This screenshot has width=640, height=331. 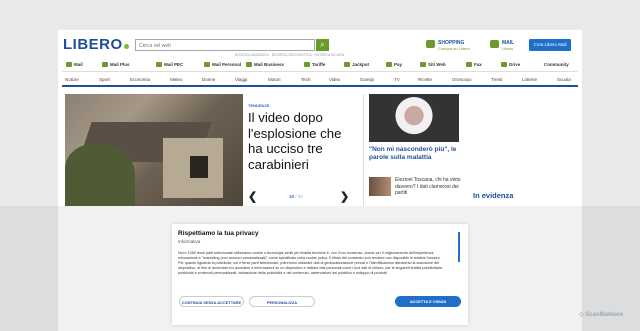 I want to click on business-icon, so click(x=249, y=65).